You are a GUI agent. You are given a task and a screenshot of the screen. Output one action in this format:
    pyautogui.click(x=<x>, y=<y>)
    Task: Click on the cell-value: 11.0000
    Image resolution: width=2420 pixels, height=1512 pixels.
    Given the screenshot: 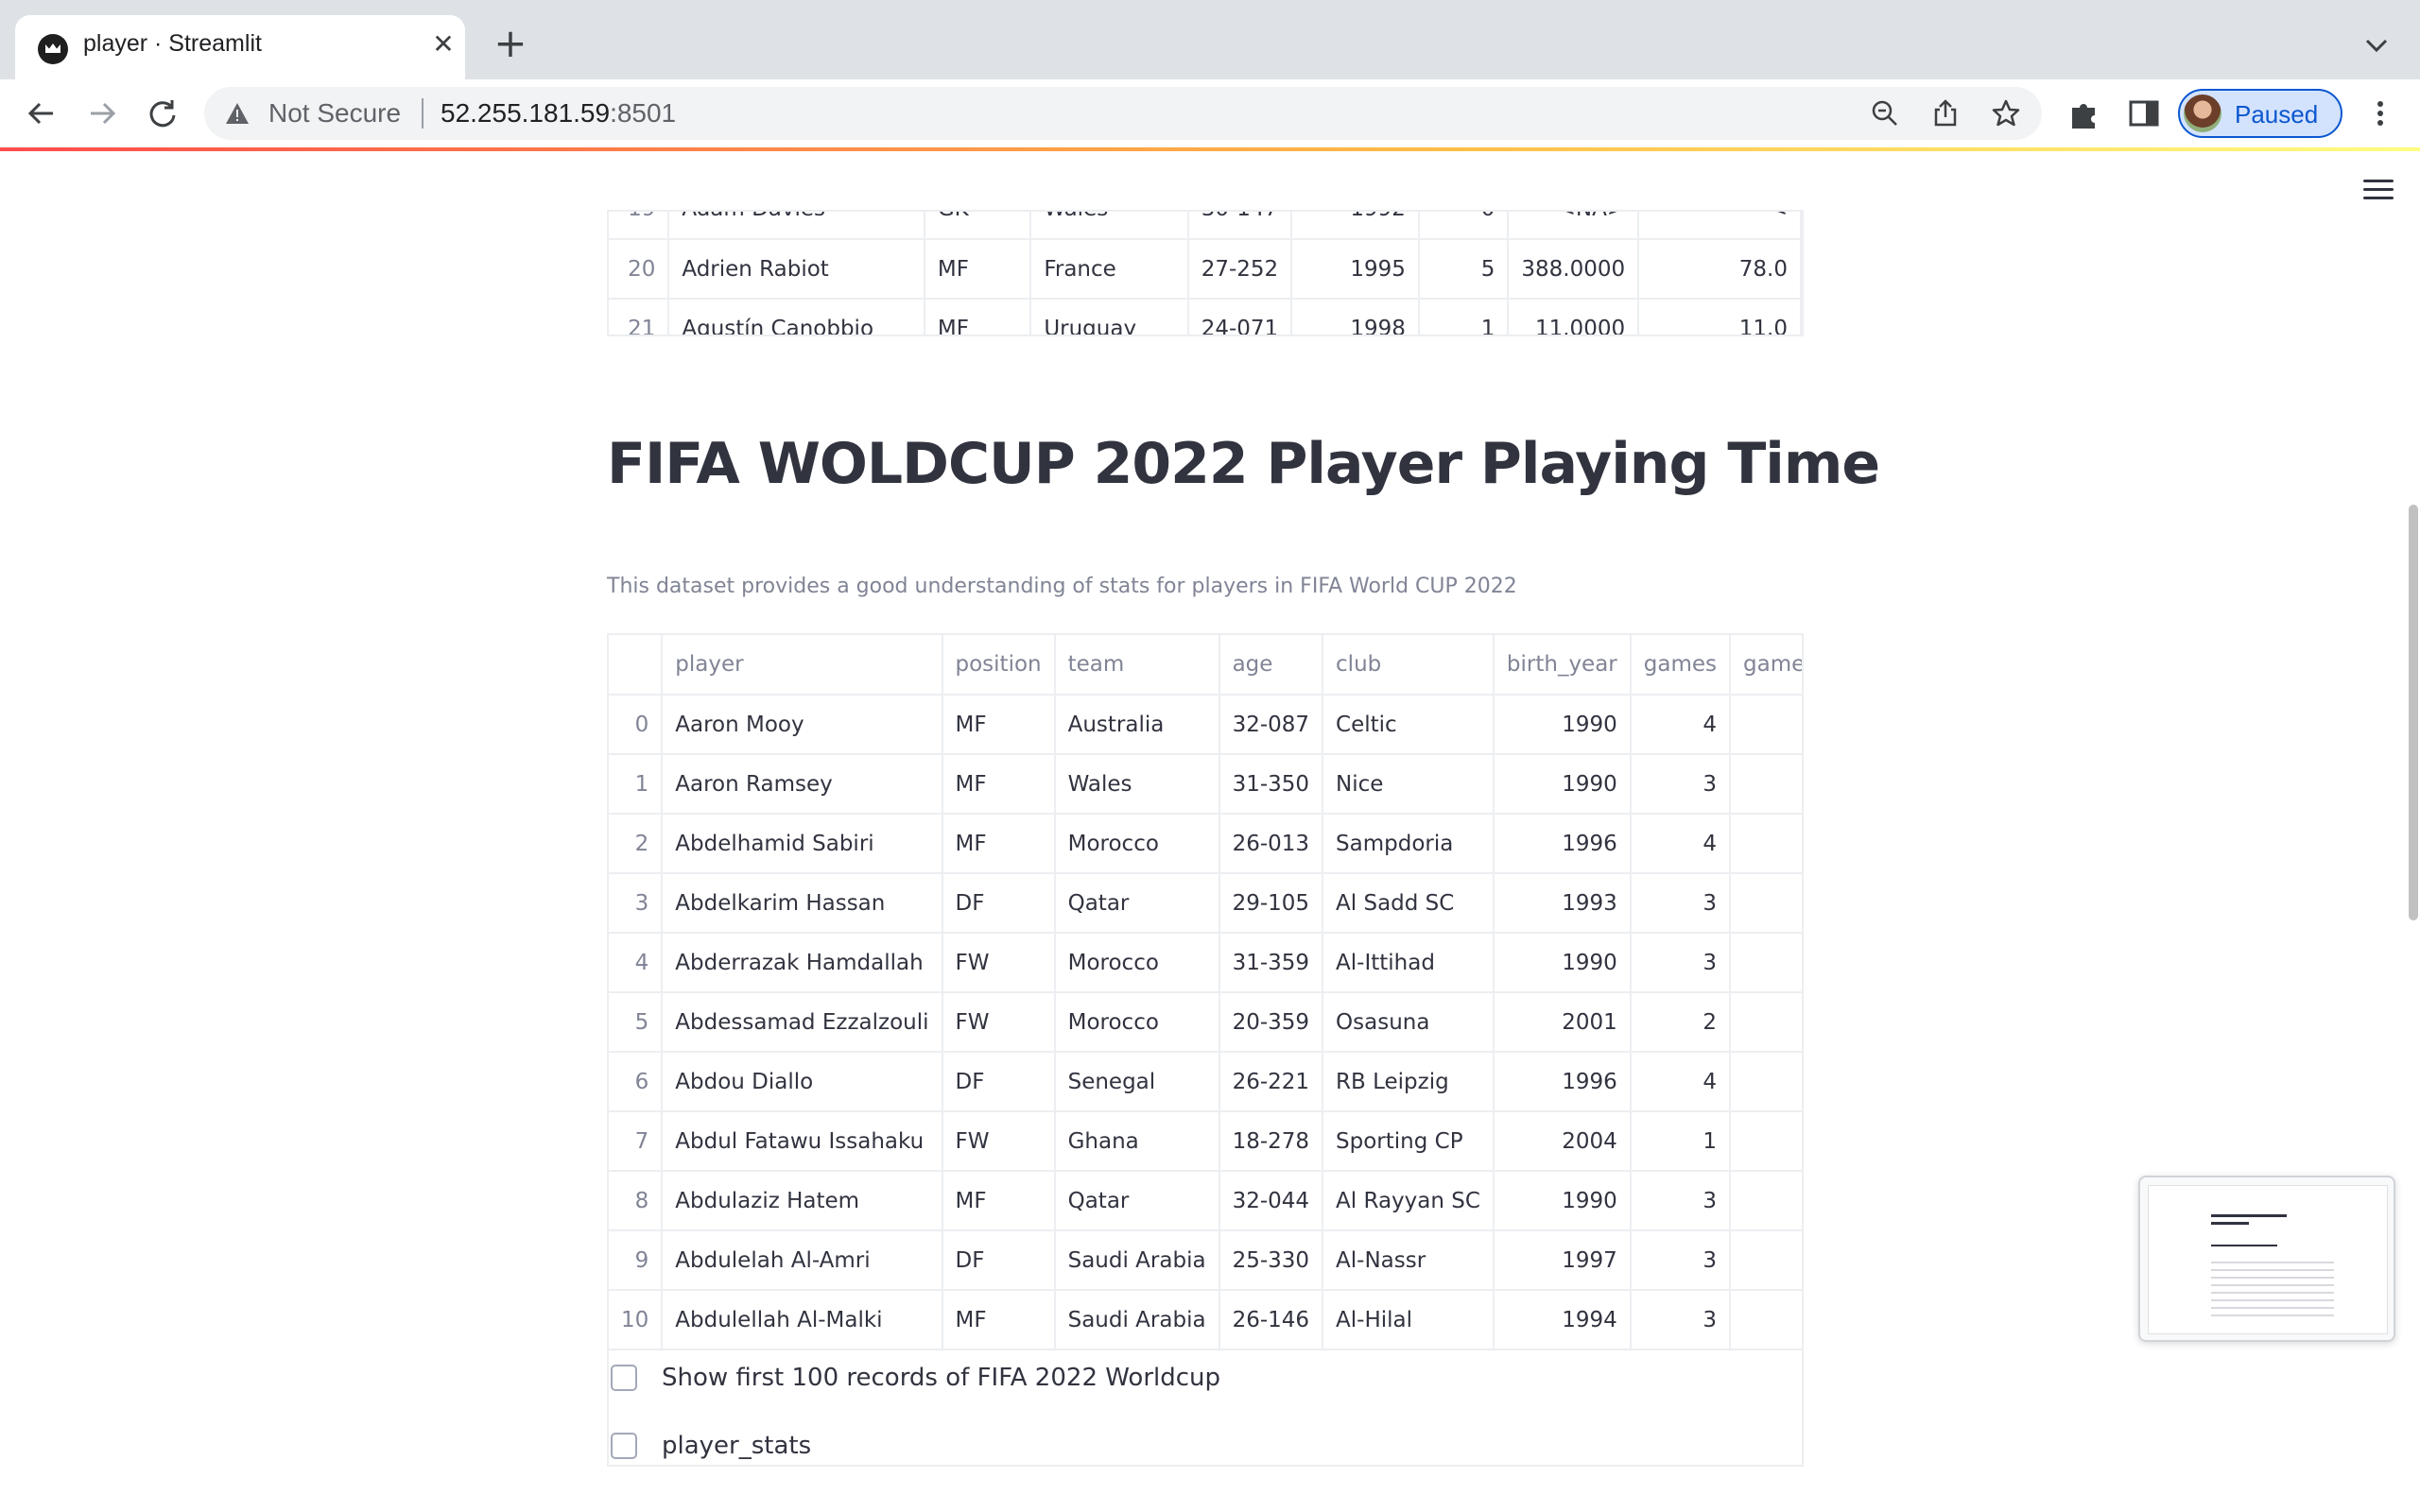 What is the action you would take?
    pyautogui.click(x=1574, y=317)
    